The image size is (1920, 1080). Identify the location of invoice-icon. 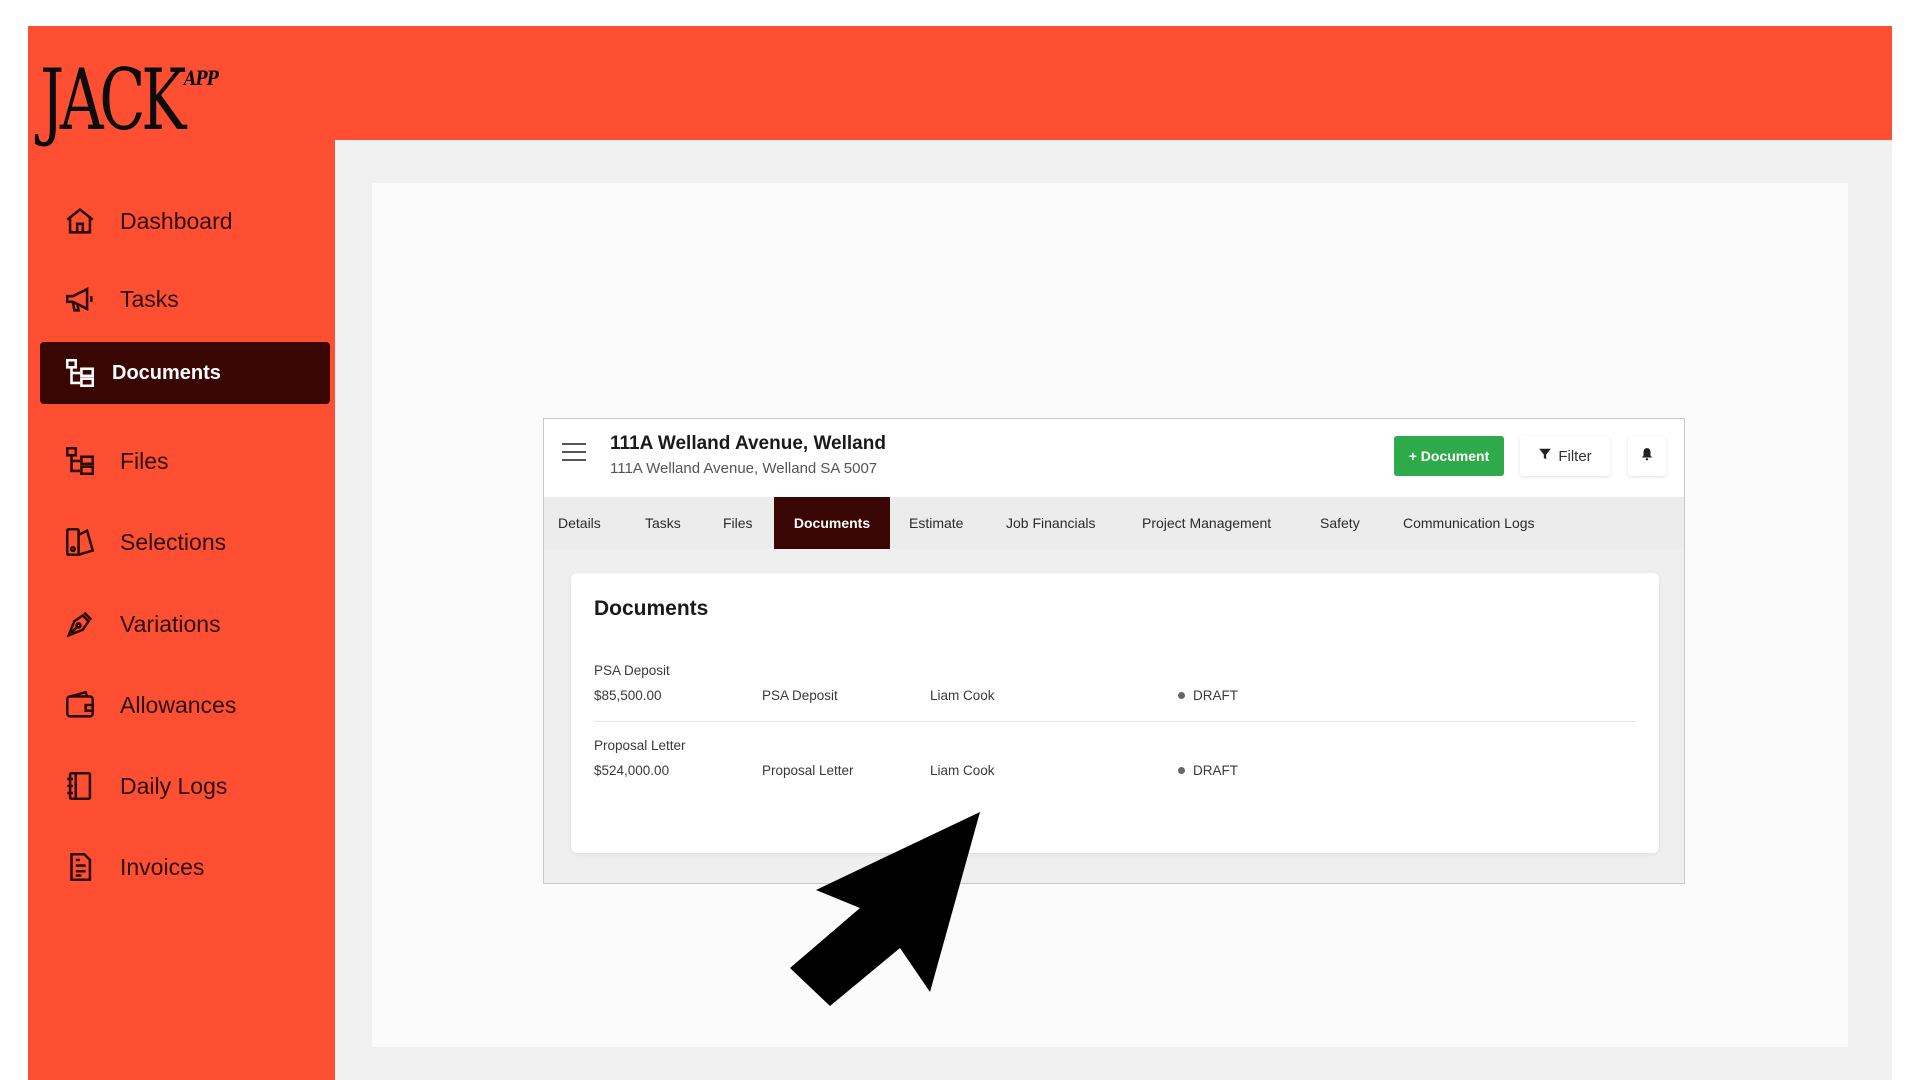
(80, 867).